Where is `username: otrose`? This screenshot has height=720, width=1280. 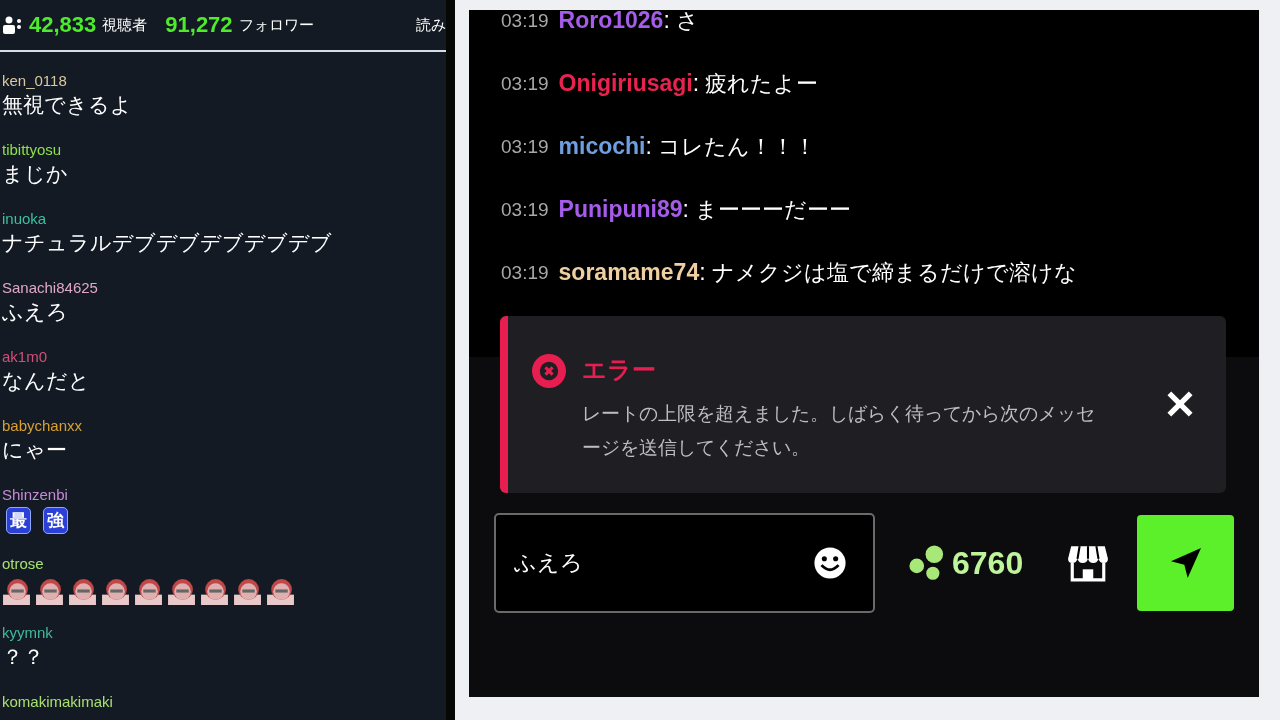 username: otrose is located at coordinates (23, 563).